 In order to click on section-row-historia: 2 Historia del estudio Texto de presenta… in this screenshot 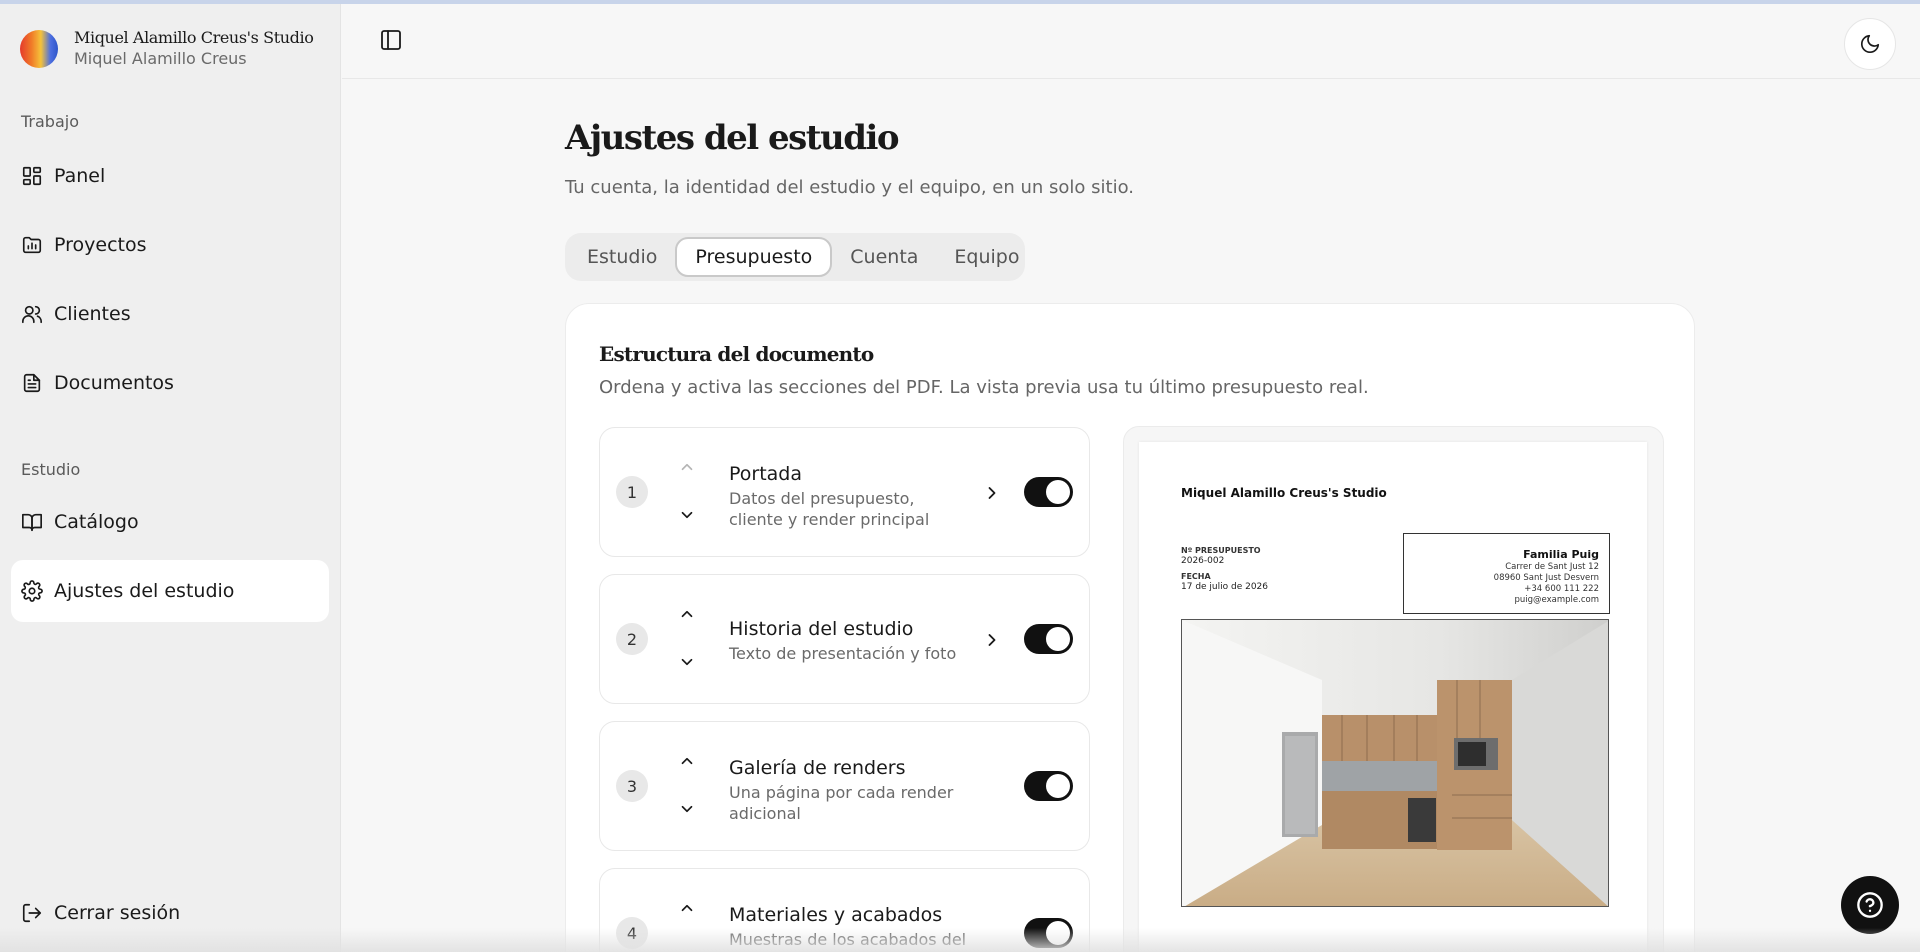, I will do `click(844, 639)`.